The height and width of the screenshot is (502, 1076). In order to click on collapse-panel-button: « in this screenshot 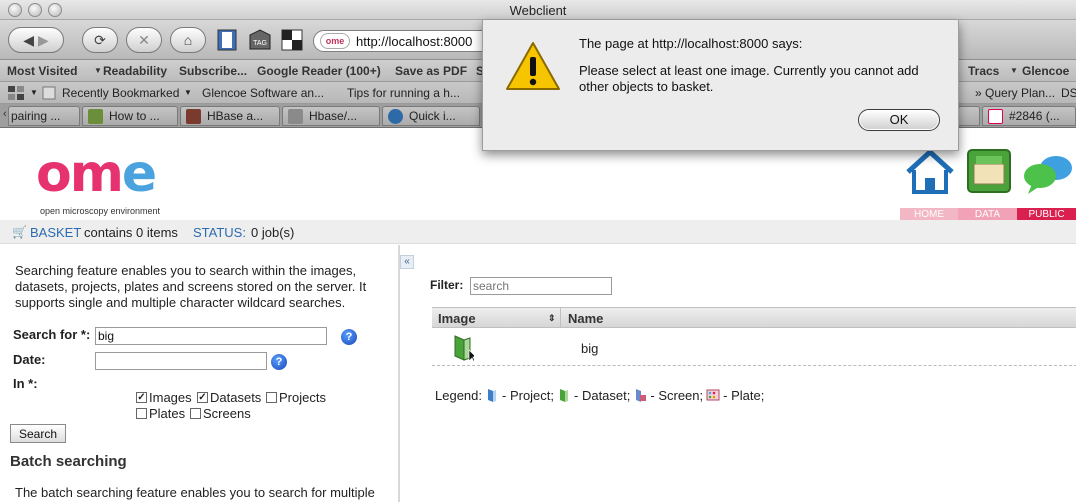, I will do `click(407, 262)`.